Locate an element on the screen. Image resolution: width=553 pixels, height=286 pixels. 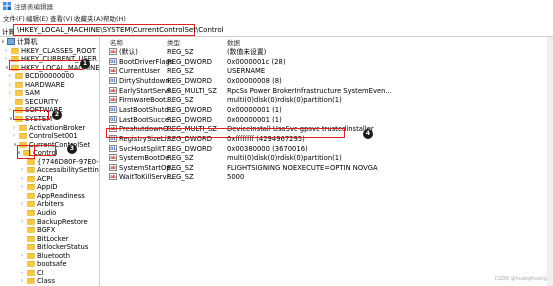
values-scrollbar is located at coordinates (550, 161).